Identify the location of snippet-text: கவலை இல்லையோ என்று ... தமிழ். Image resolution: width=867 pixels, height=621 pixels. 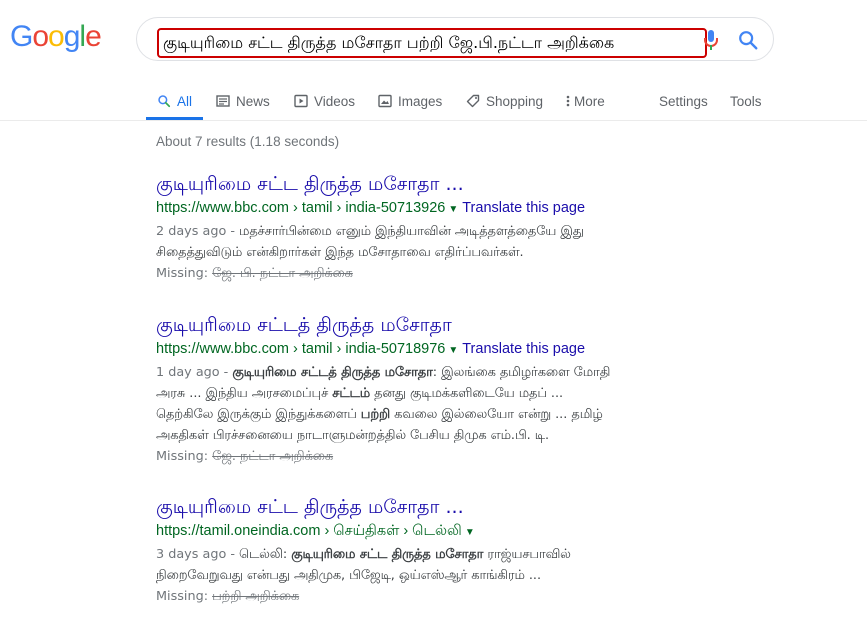
(496, 414).